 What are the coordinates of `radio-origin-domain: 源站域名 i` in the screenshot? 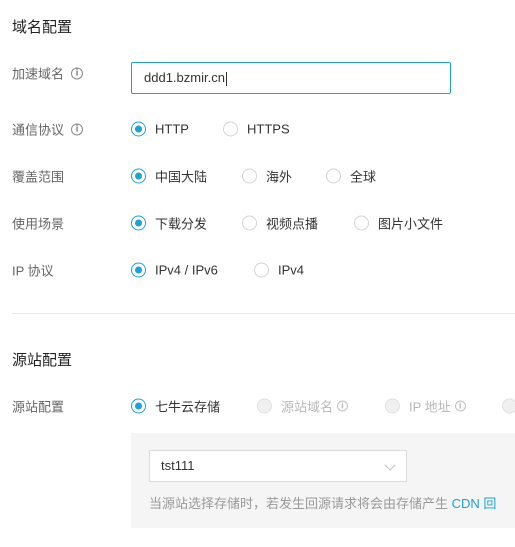 It's located at (303, 406).